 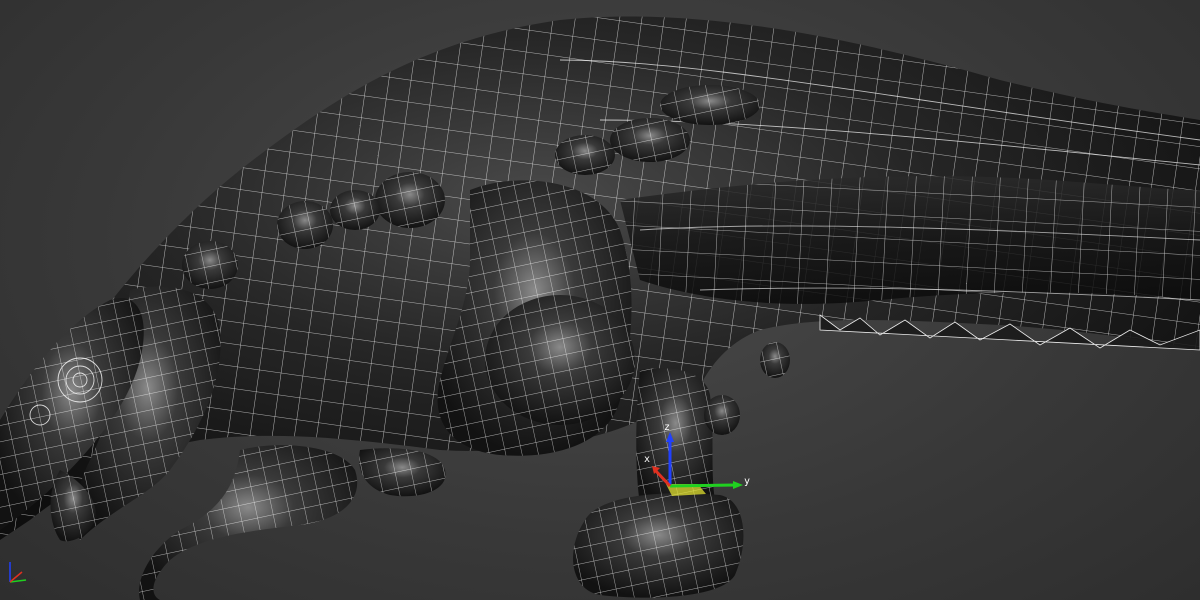 What do you see at coordinates (702, 485) in the screenshot?
I see `gizmo-y-axis` at bounding box center [702, 485].